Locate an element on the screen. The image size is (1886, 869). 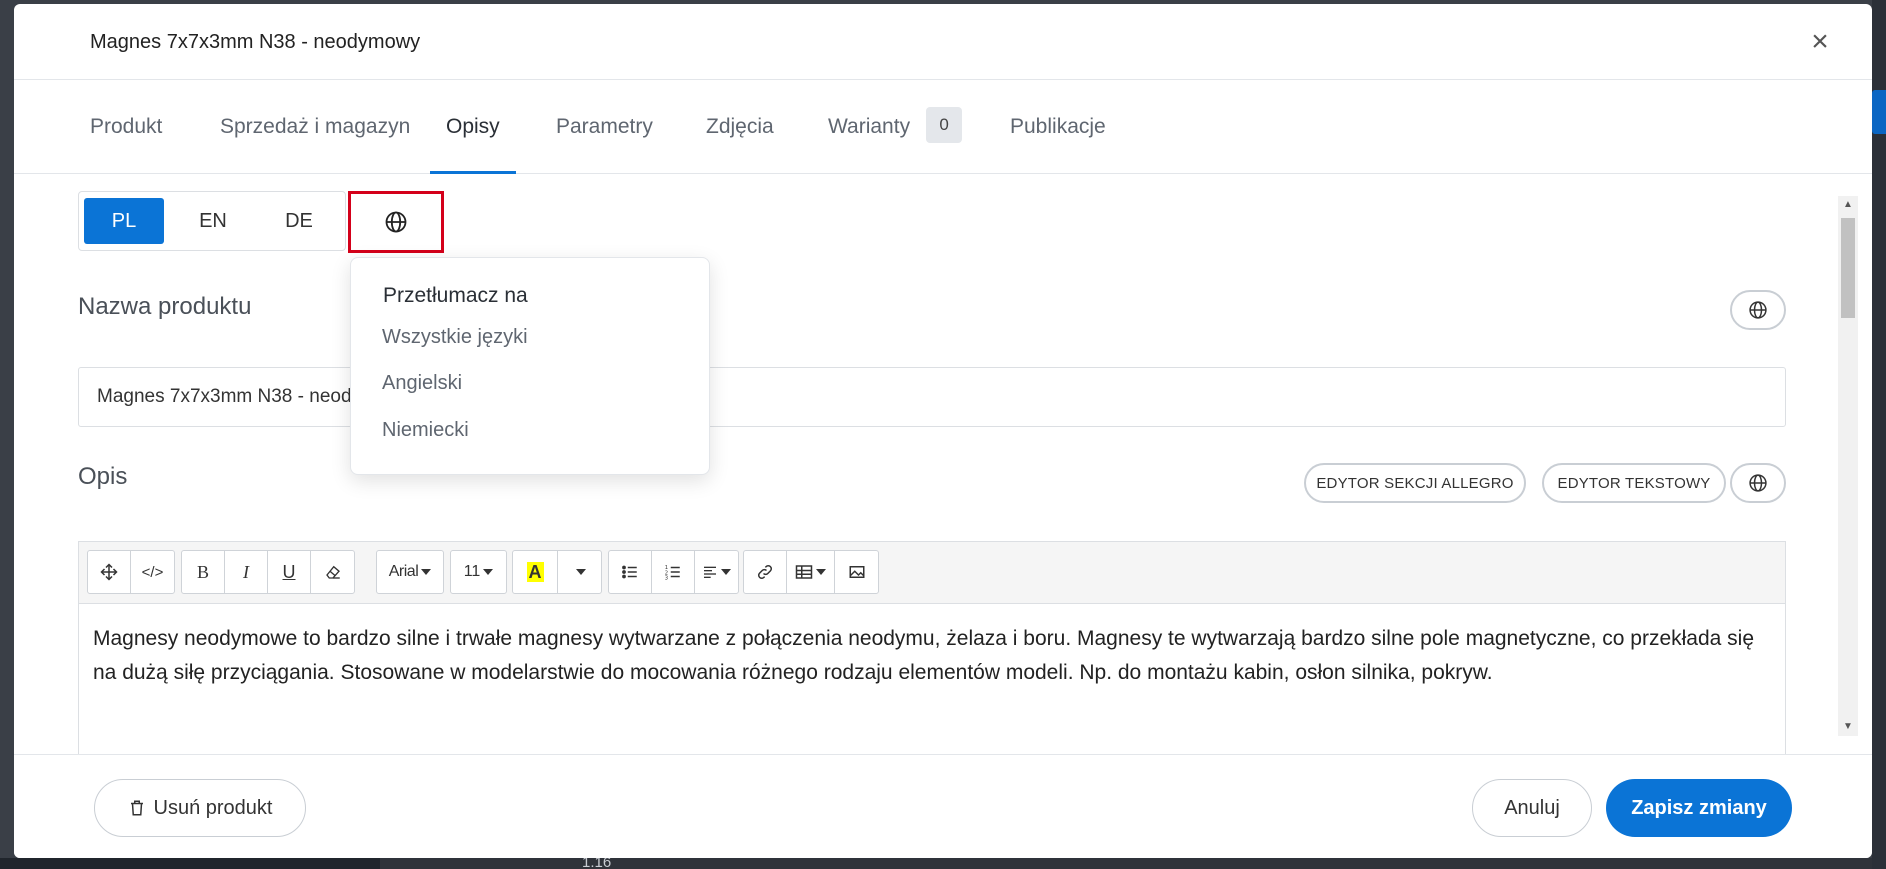
eraser-icon is located at coordinates (332, 572).